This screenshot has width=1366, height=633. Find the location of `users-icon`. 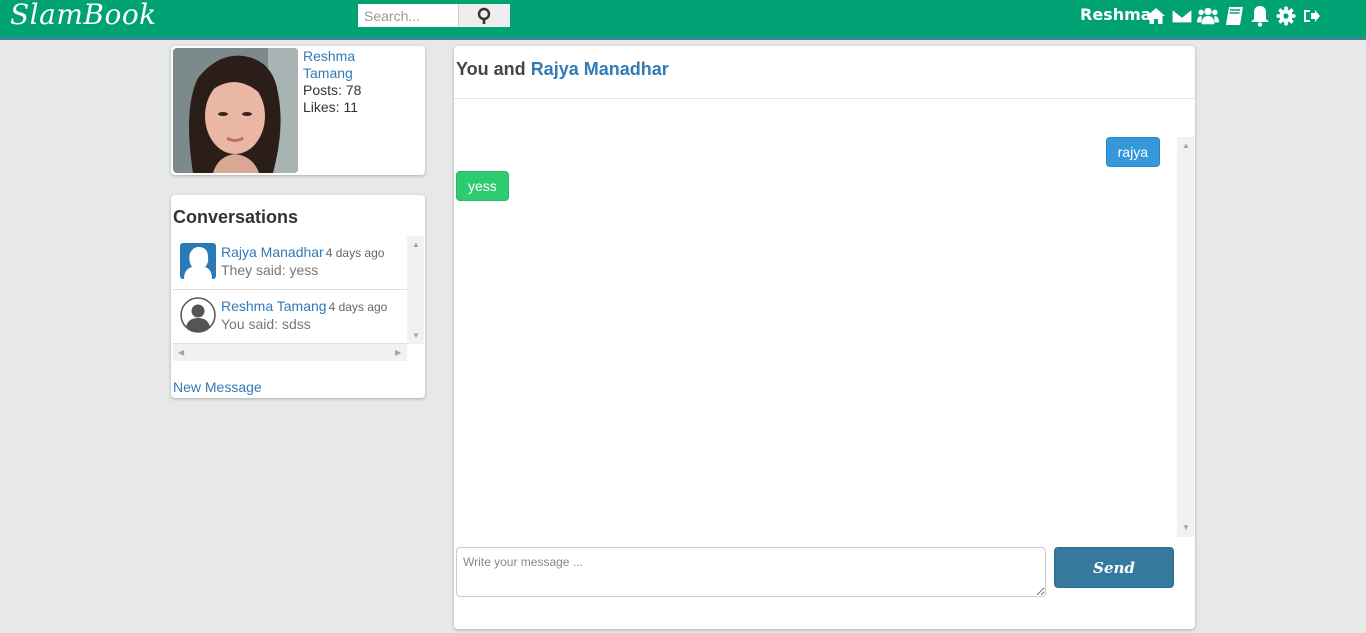

users-icon is located at coordinates (1208, 16).